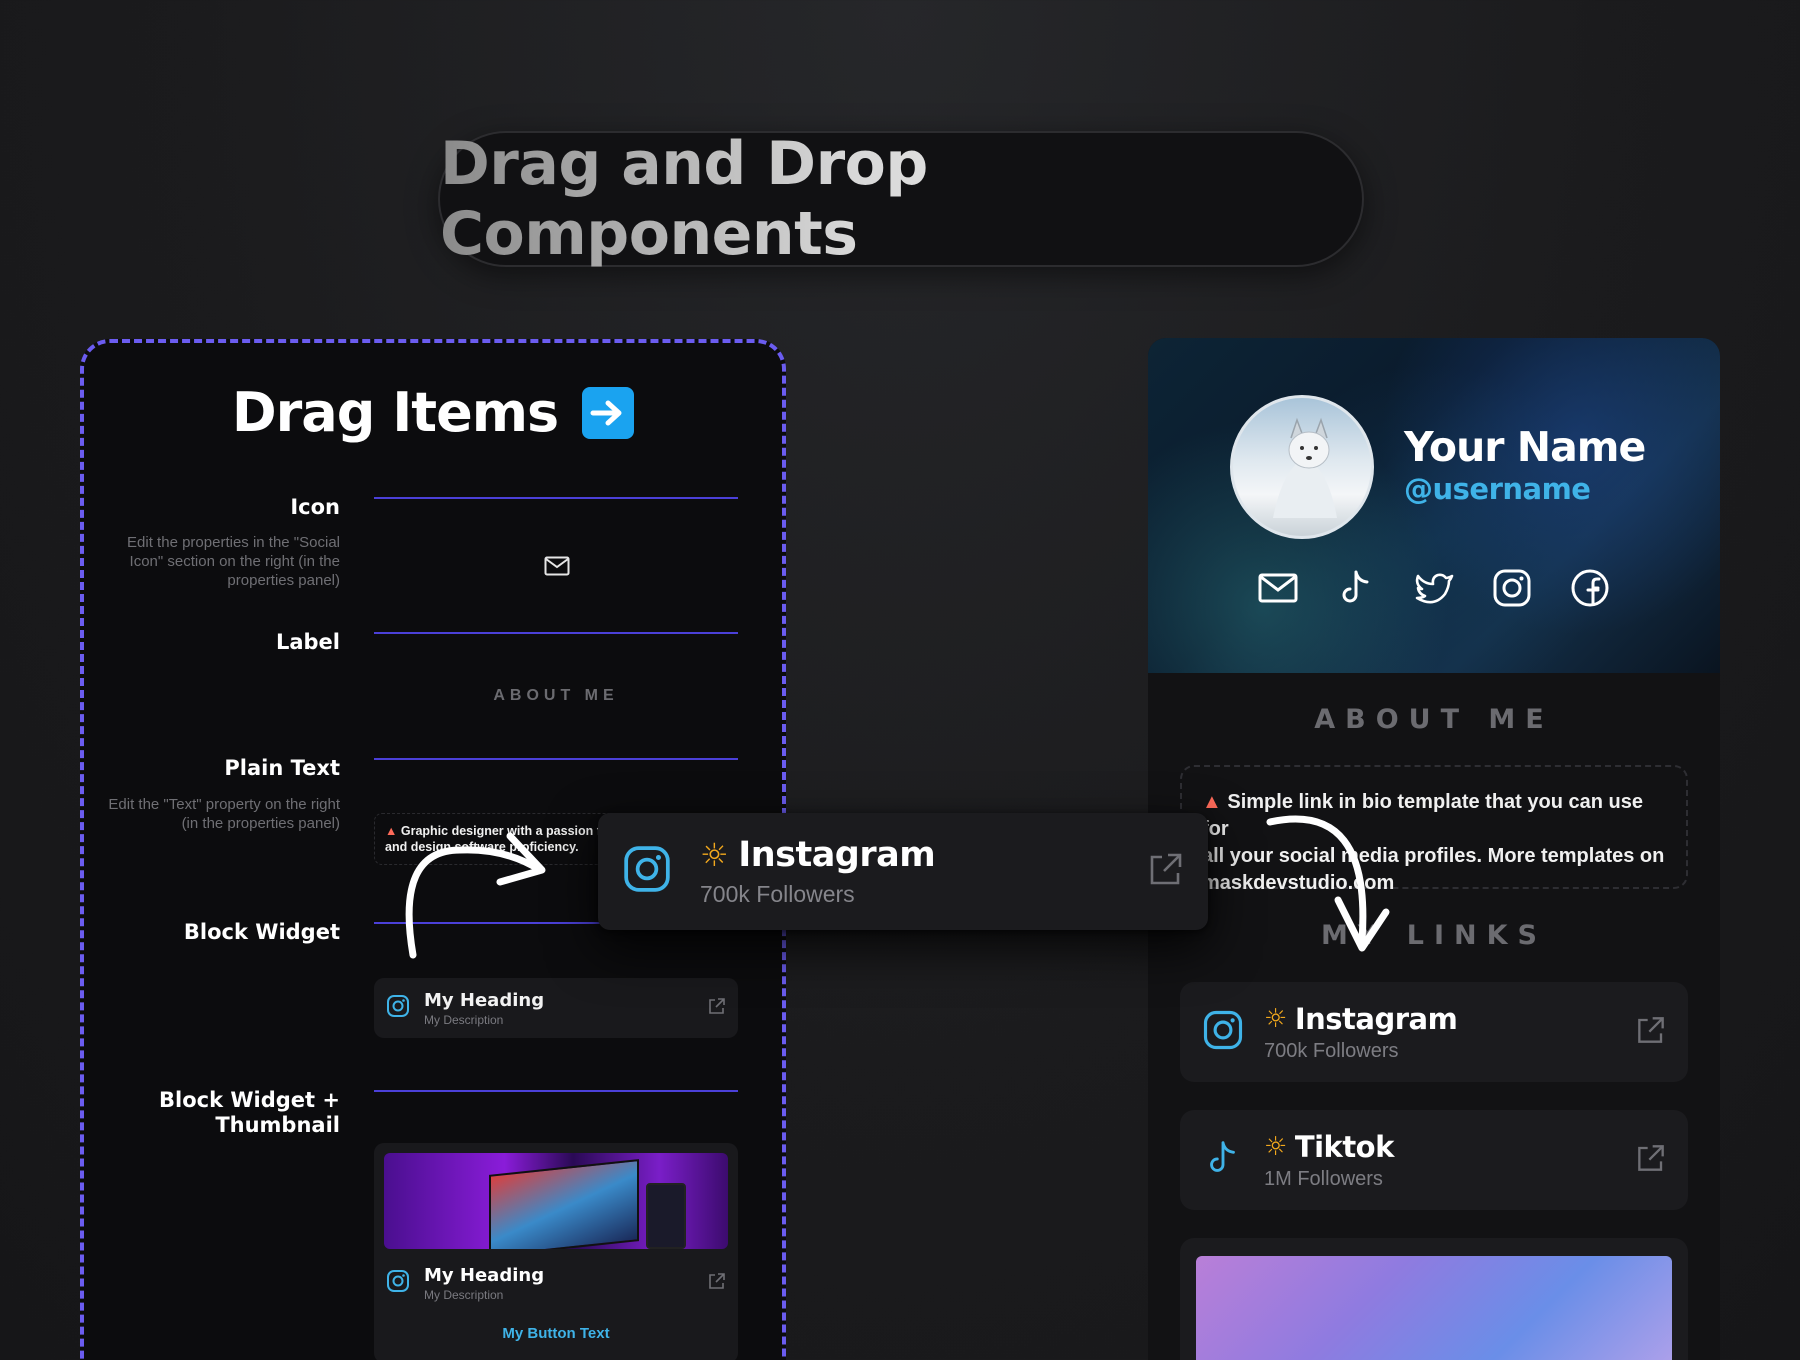  I want to click on dragged-card-subtitle: 700k Followers, so click(777, 894).